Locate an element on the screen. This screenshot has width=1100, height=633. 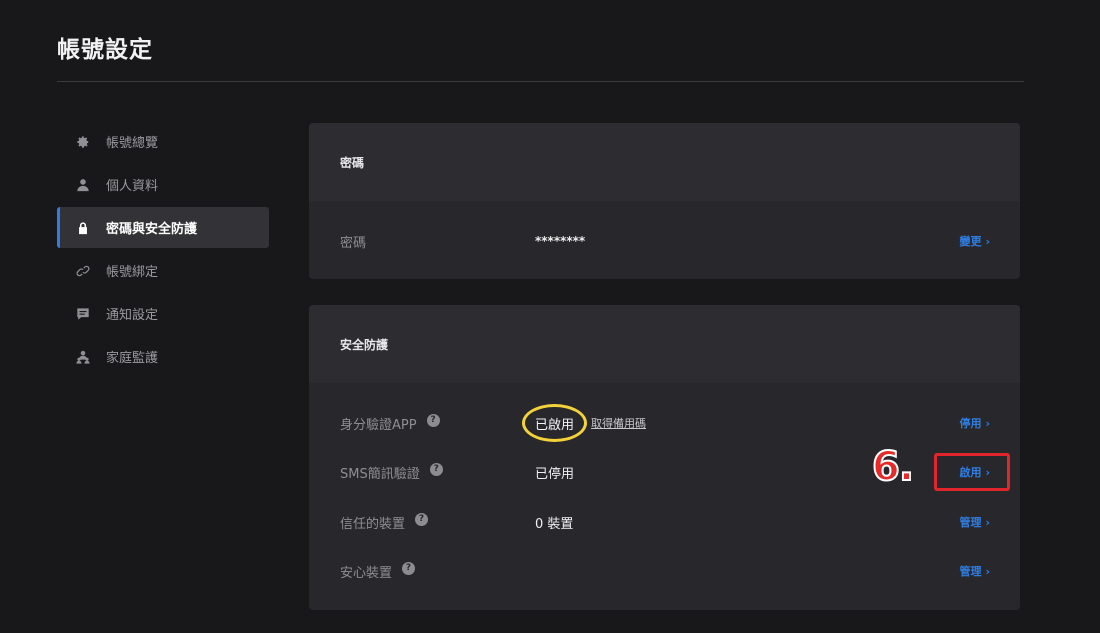
enable-sms-button: 啟用 › is located at coordinates (974, 472).